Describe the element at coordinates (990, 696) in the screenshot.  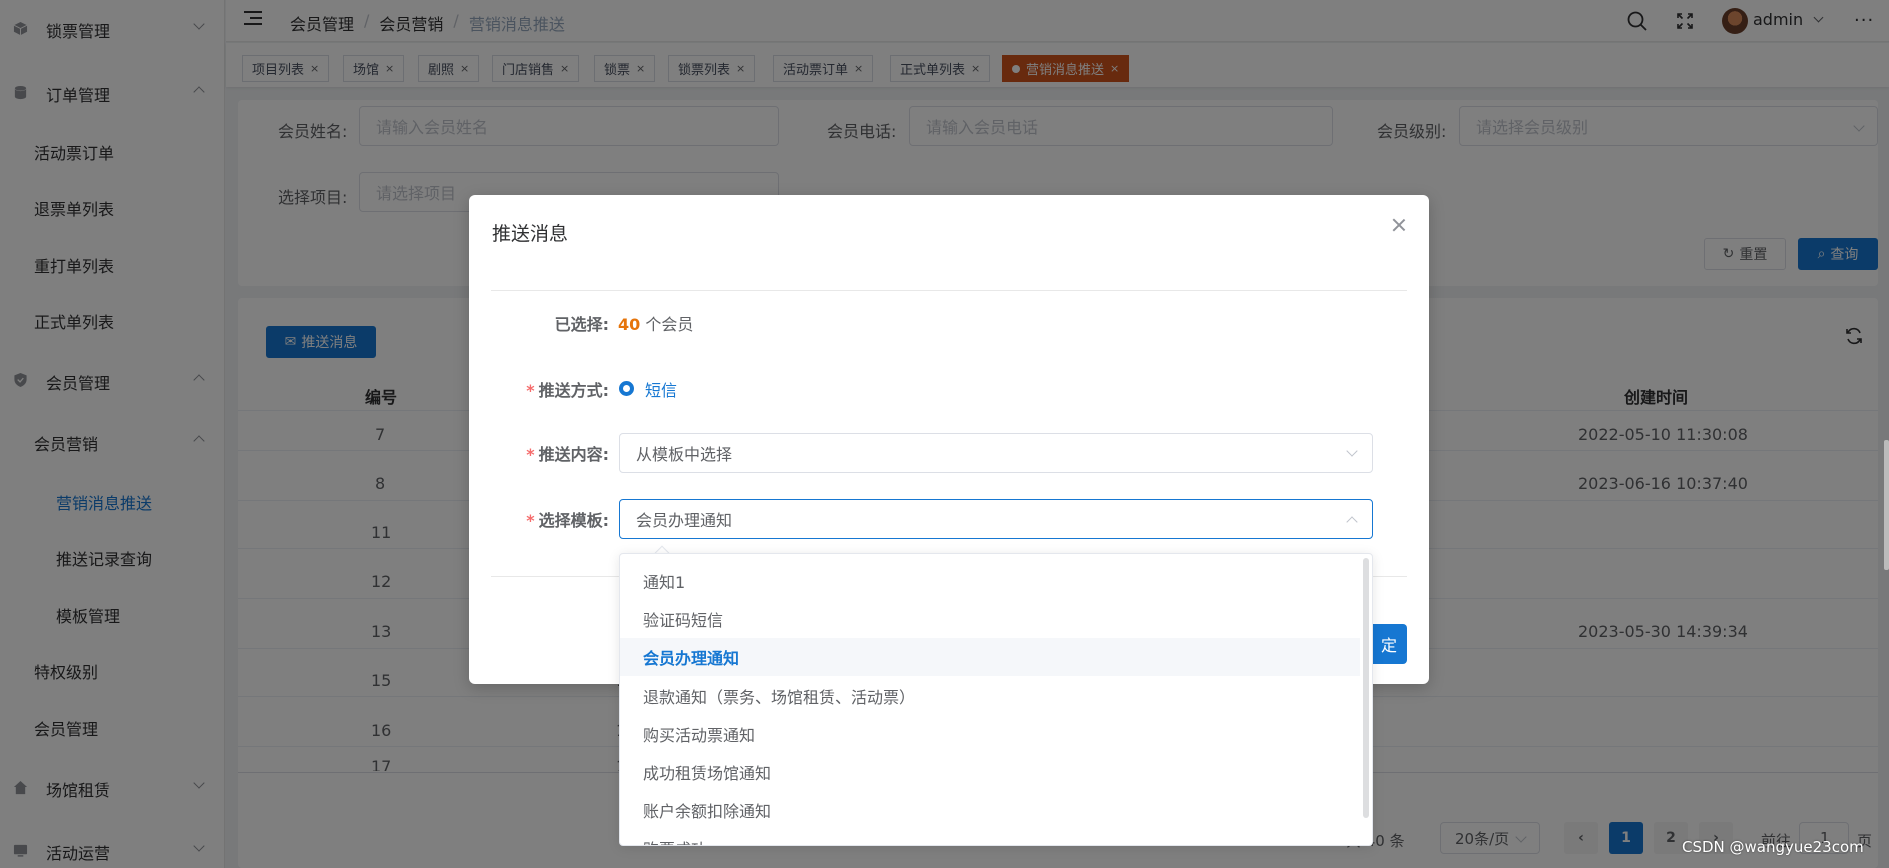
I see `dropdown-option: 退款通知（票务、场馆租赁、活动票）` at that location.